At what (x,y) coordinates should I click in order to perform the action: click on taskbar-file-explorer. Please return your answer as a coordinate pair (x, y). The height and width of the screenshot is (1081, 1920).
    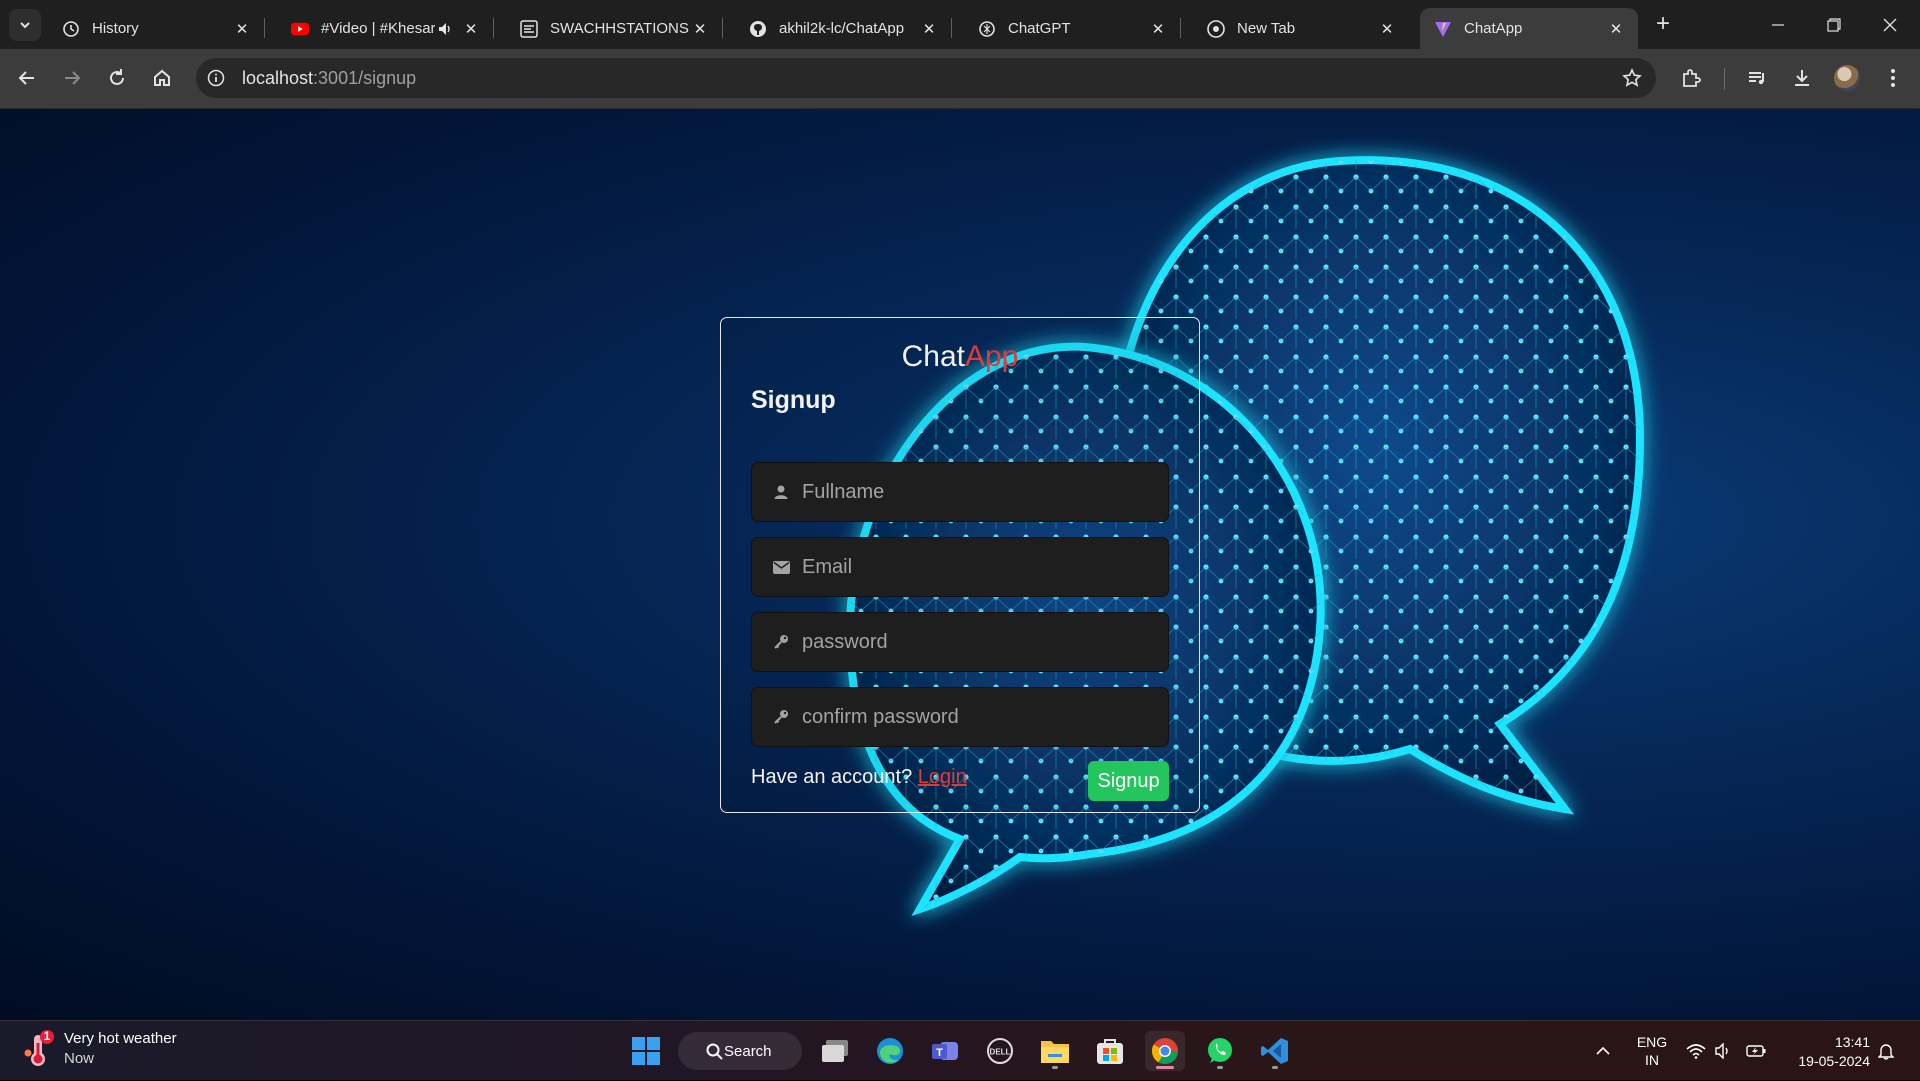
    Looking at the image, I should click on (1055, 1051).